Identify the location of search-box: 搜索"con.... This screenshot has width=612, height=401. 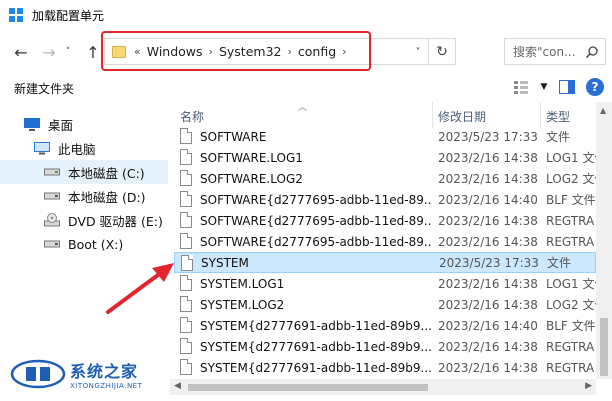
(555, 51).